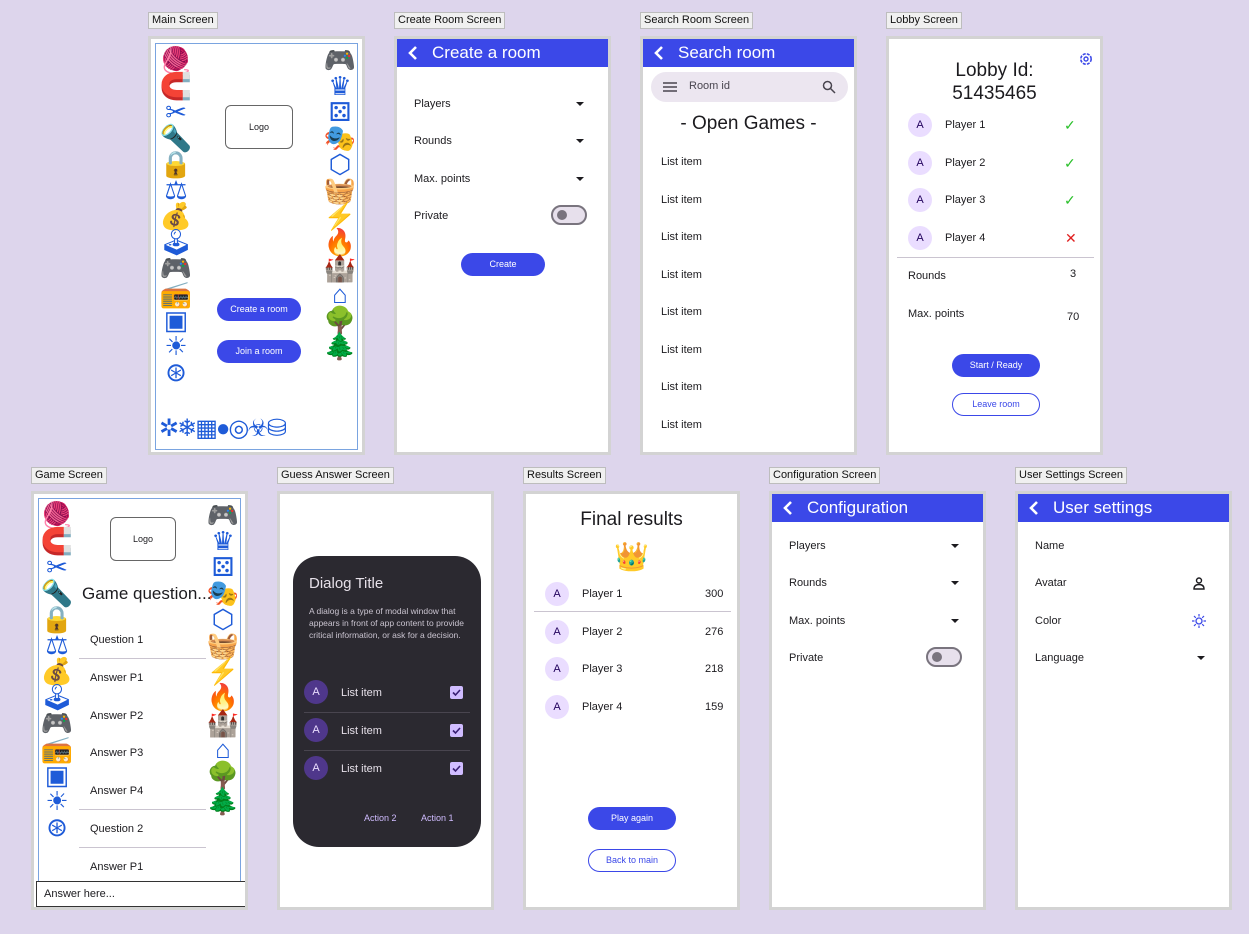 This screenshot has width=1249, height=934. What do you see at coordinates (1120, 546) in the screenshot?
I see `name-row: Name` at bounding box center [1120, 546].